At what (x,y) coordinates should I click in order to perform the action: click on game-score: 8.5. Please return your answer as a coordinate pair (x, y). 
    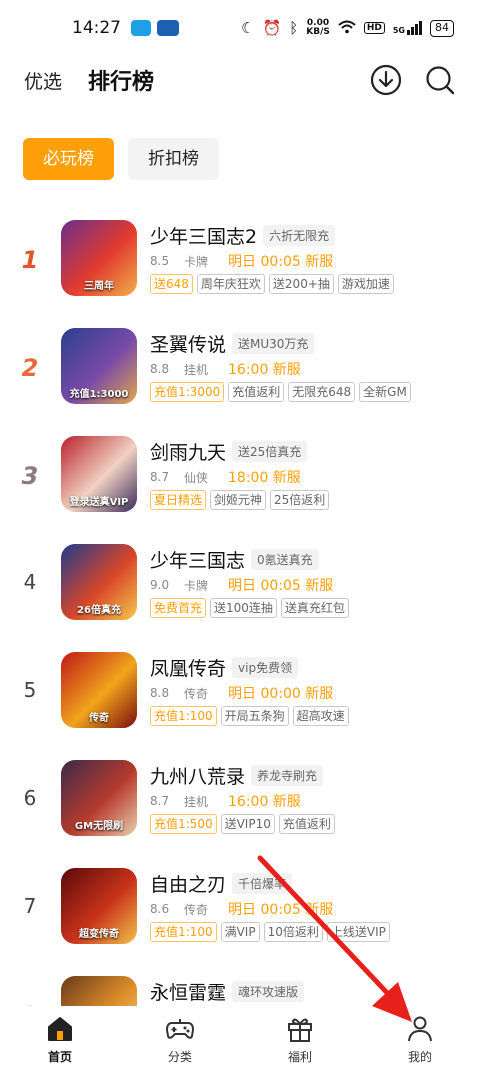
    Looking at the image, I should click on (160, 261).